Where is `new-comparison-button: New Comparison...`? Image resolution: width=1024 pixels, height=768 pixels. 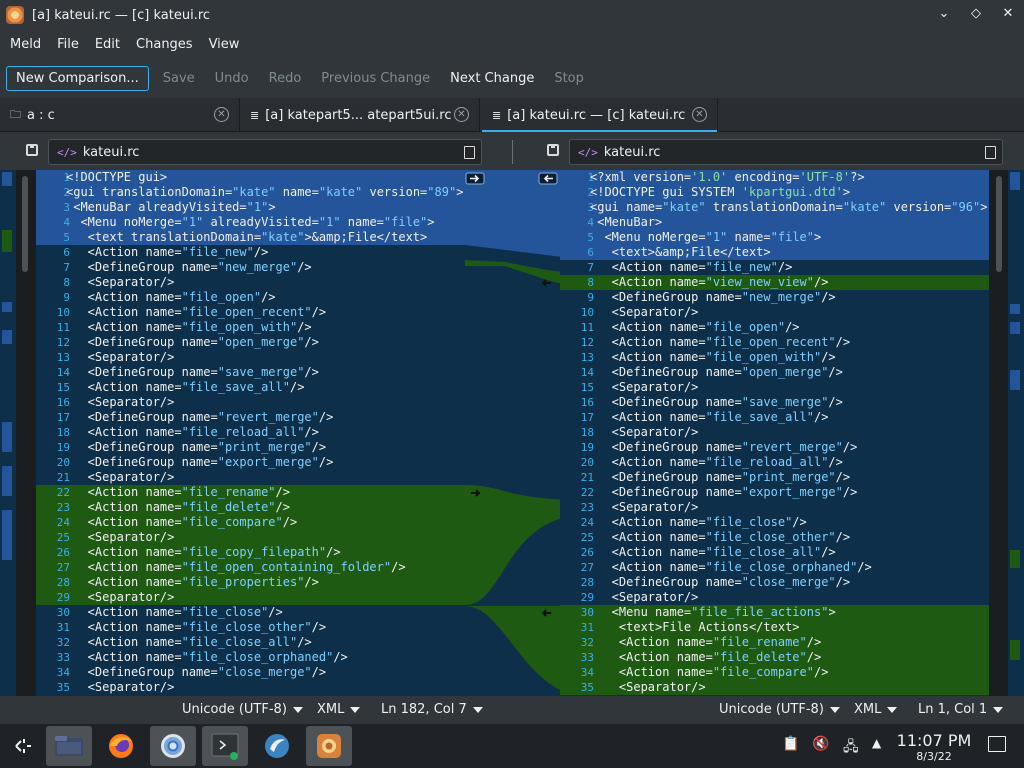 new-comparison-button: New Comparison... is located at coordinates (77, 78).